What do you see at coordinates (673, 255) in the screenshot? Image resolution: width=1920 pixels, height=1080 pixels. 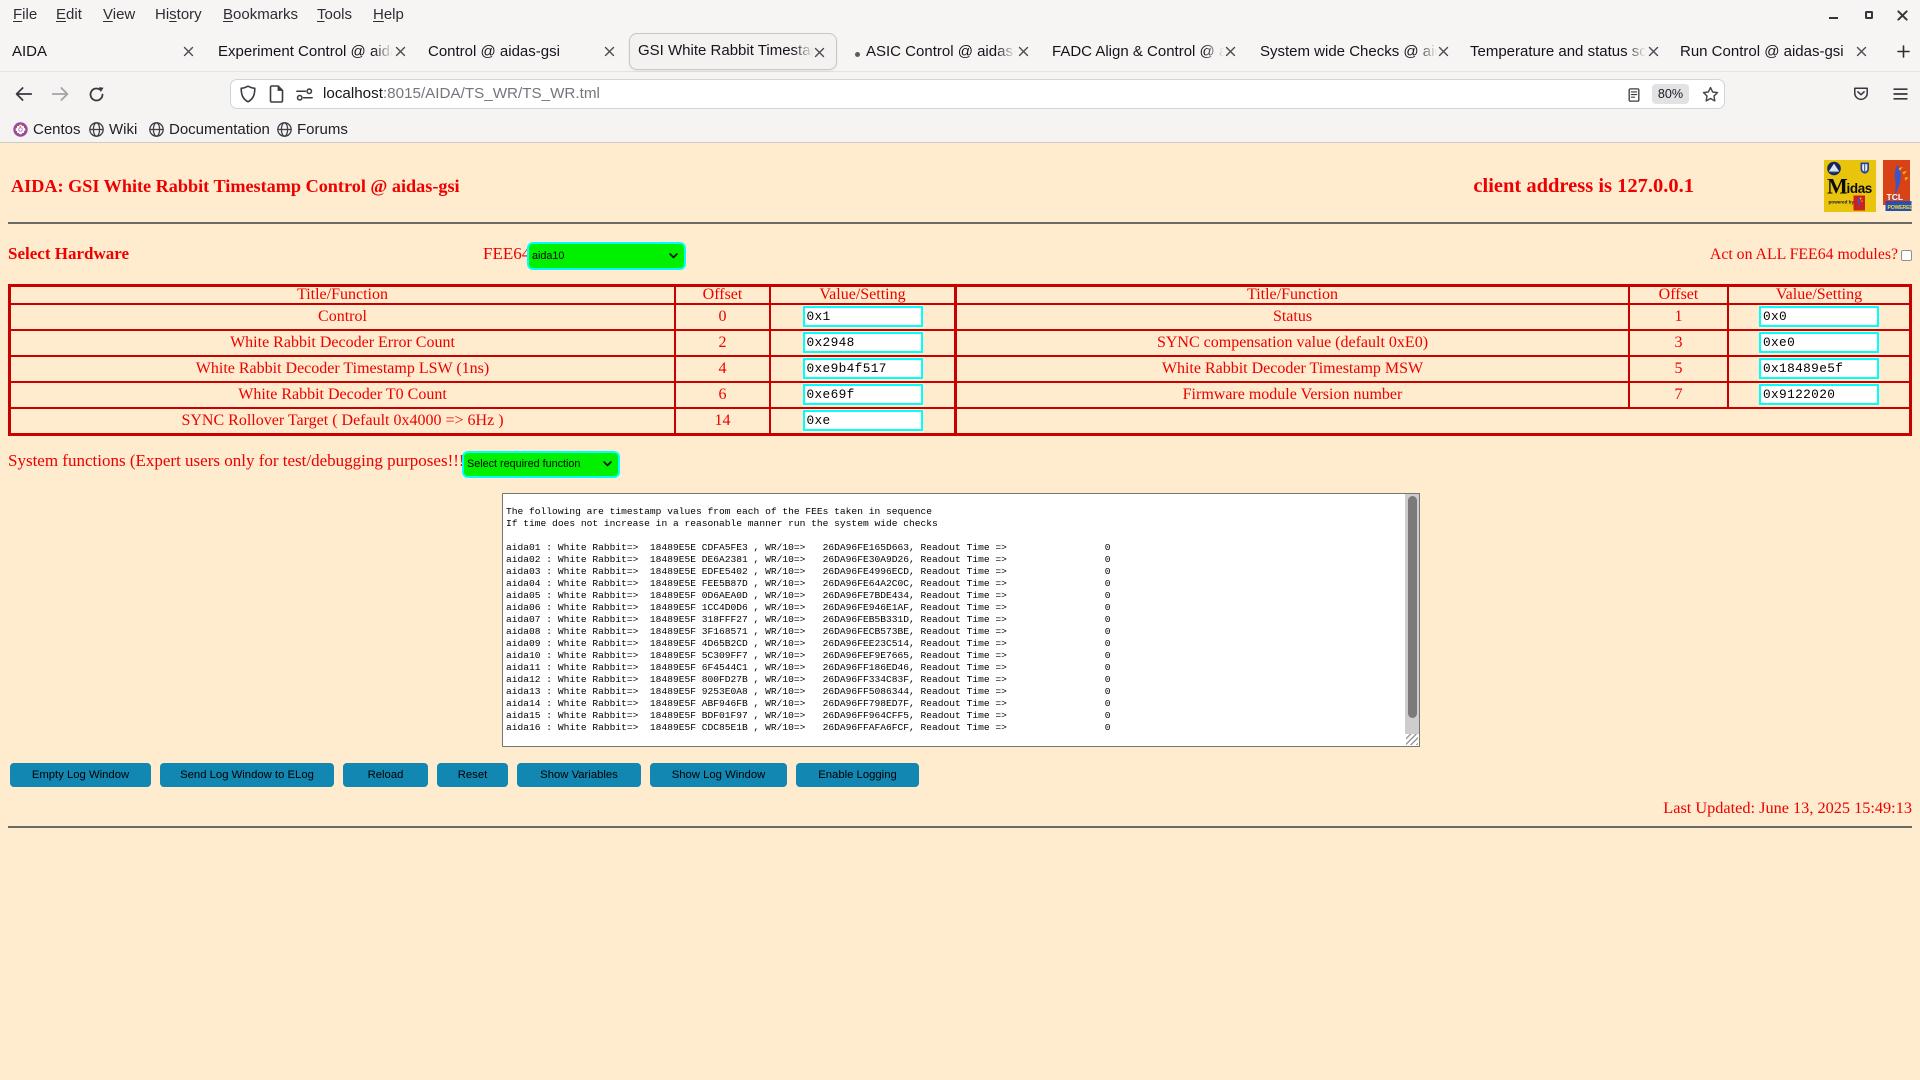 I see `chevron-down-icon` at bounding box center [673, 255].